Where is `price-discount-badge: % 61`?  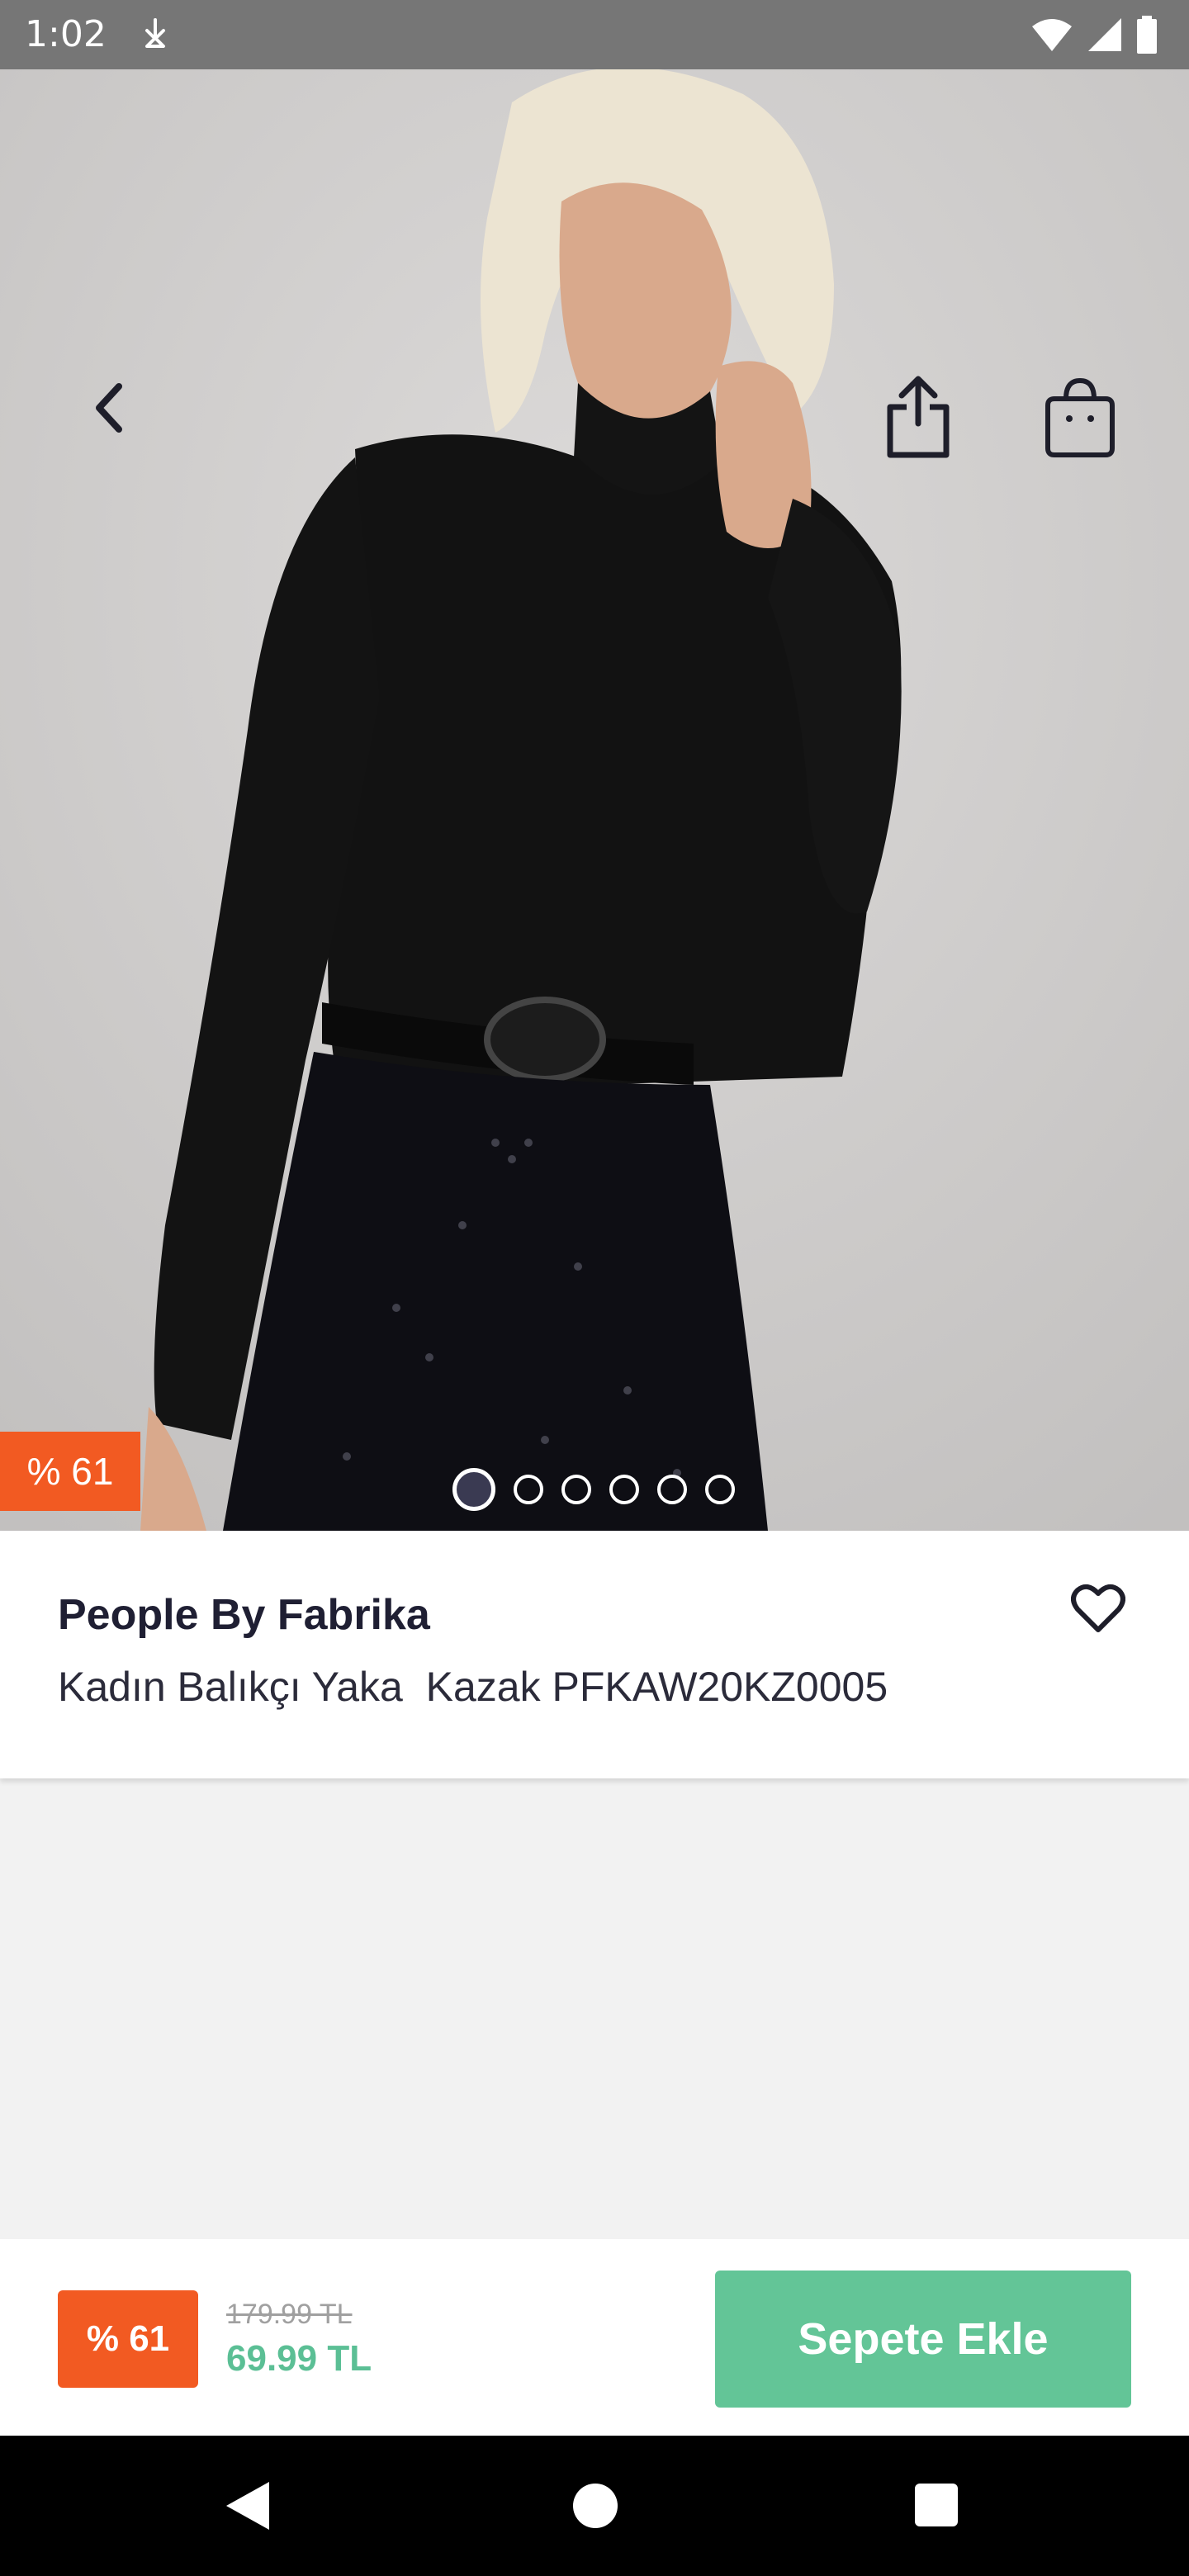 price-discount-badge: % 61 is located at coordinates (128, 2339).